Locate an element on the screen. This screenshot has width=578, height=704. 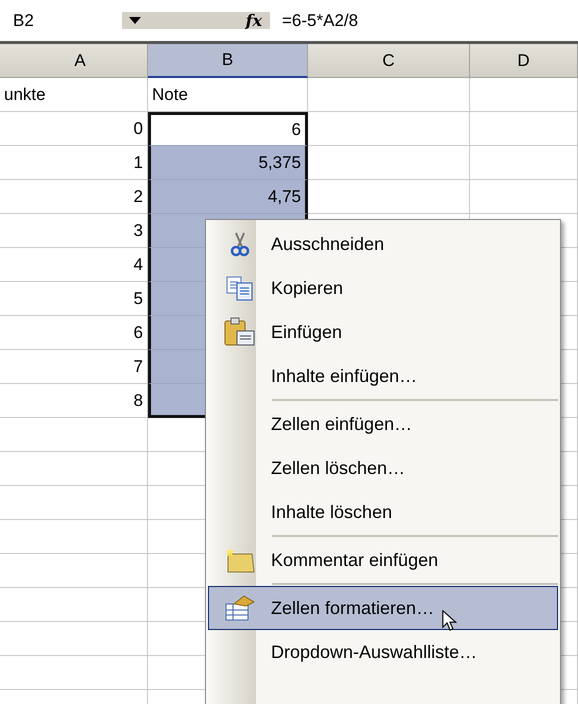
table-cell: 5 is located at coordinates (74, 299).